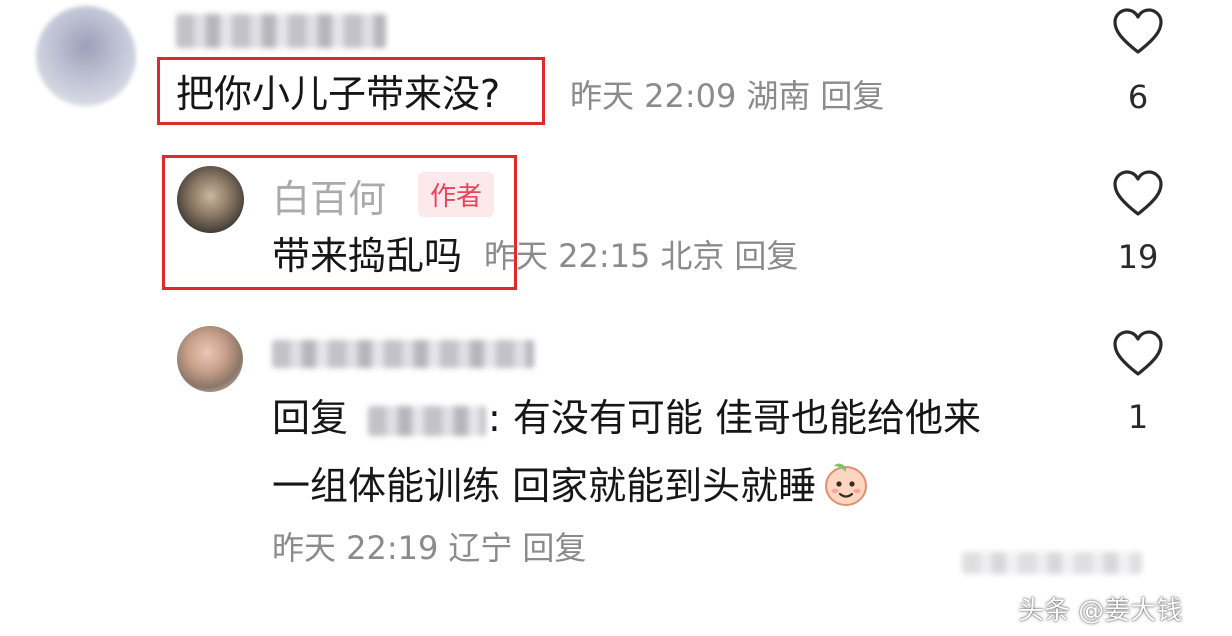  Describe the element at coordinates (355, 548) in the screenshot. I see `comment-time: 昨天 22:19` at that location.